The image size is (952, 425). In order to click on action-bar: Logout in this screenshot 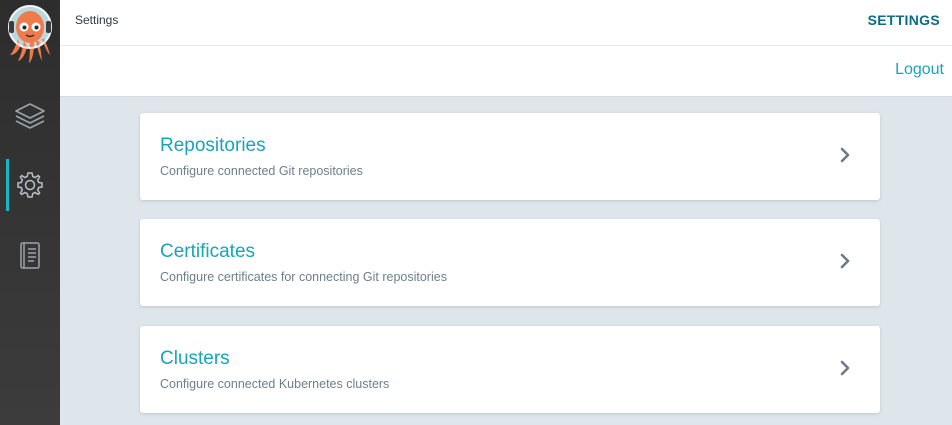, I will do `click(506, 71)`.